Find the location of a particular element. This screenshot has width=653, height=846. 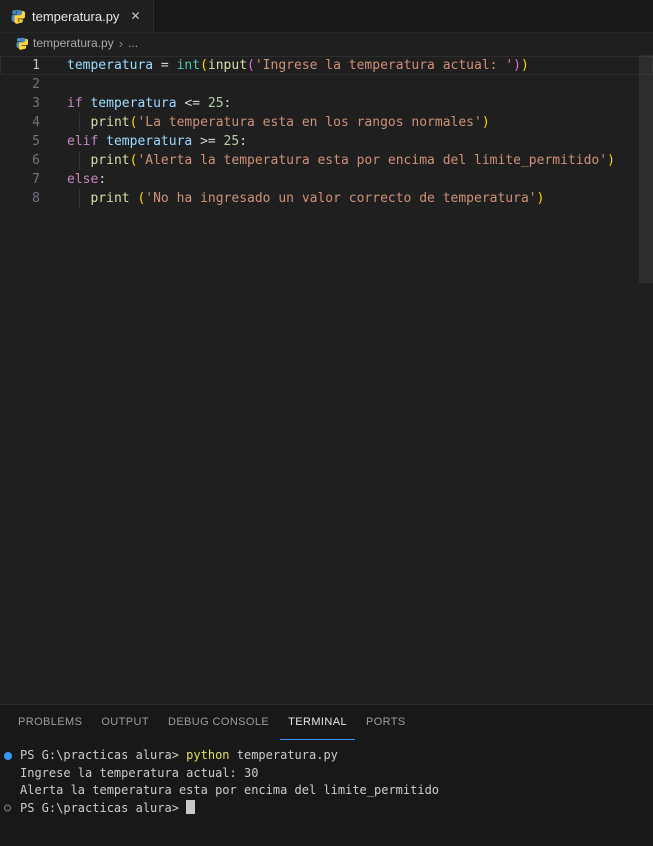

panel-tab-terminal: TERMINAL is located at coordinates (317, 722).